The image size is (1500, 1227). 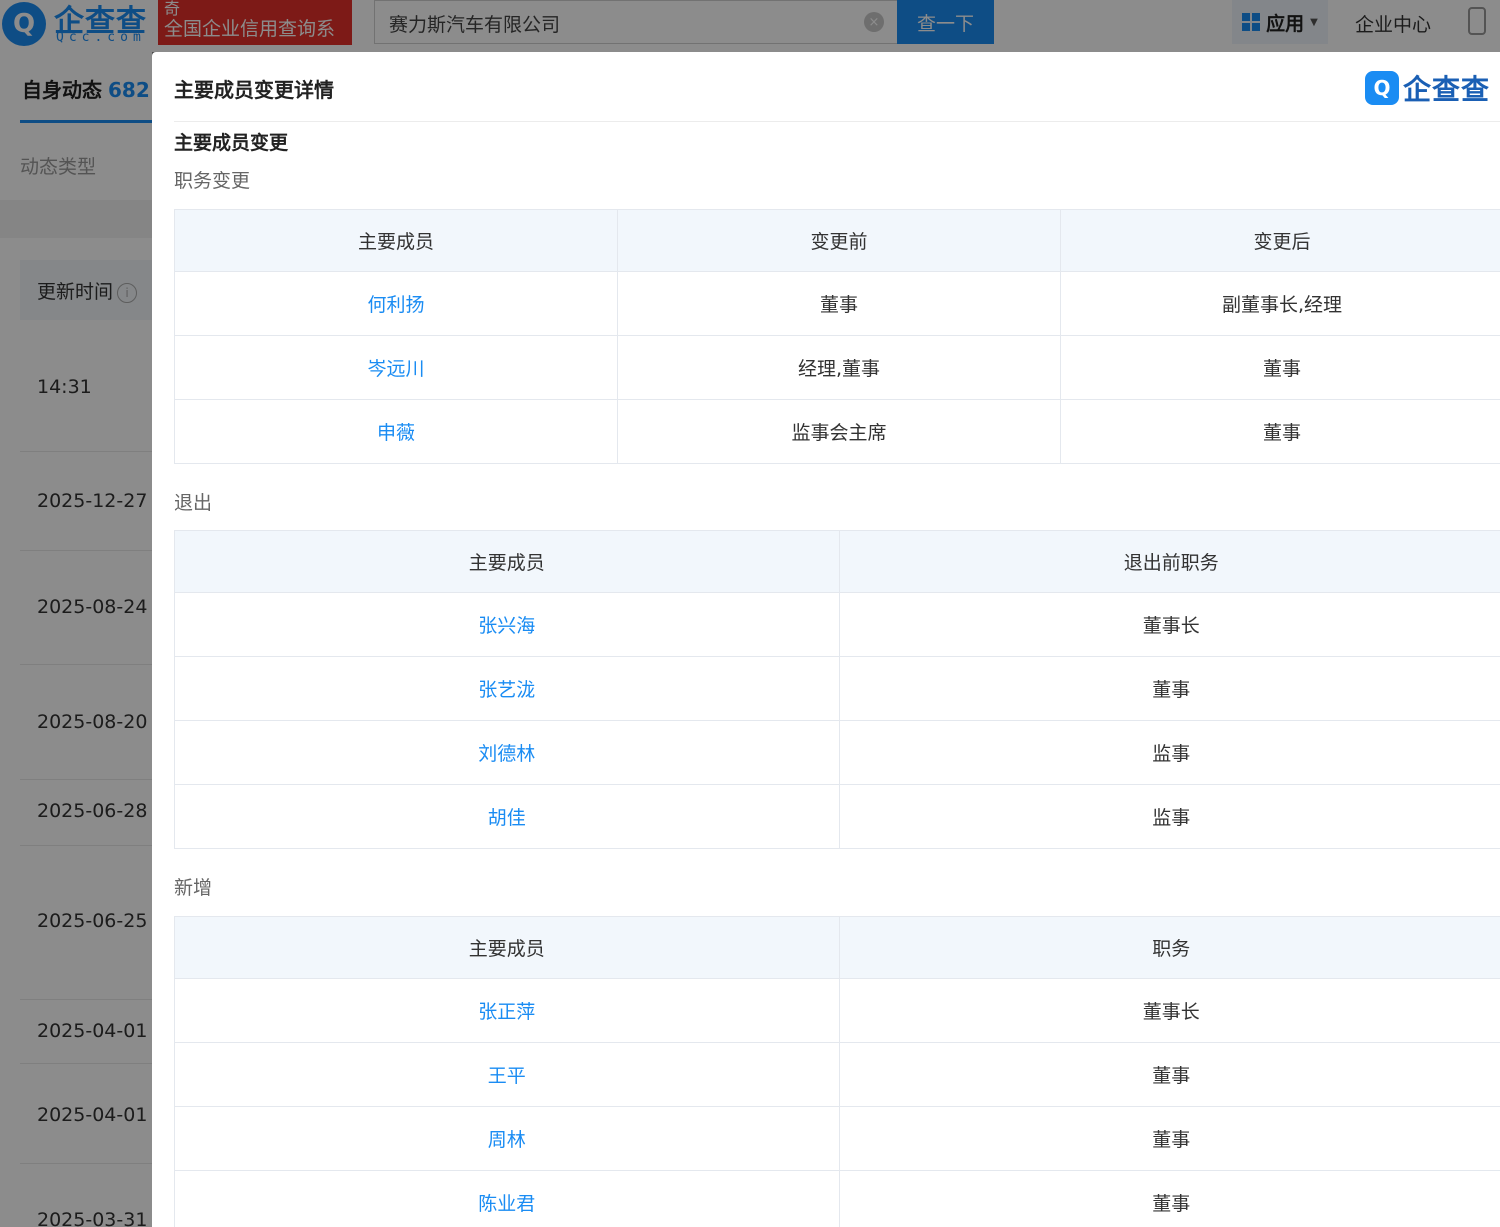 I want to click on table-row: 陈业君 董事, so click(x=837, y=1198).